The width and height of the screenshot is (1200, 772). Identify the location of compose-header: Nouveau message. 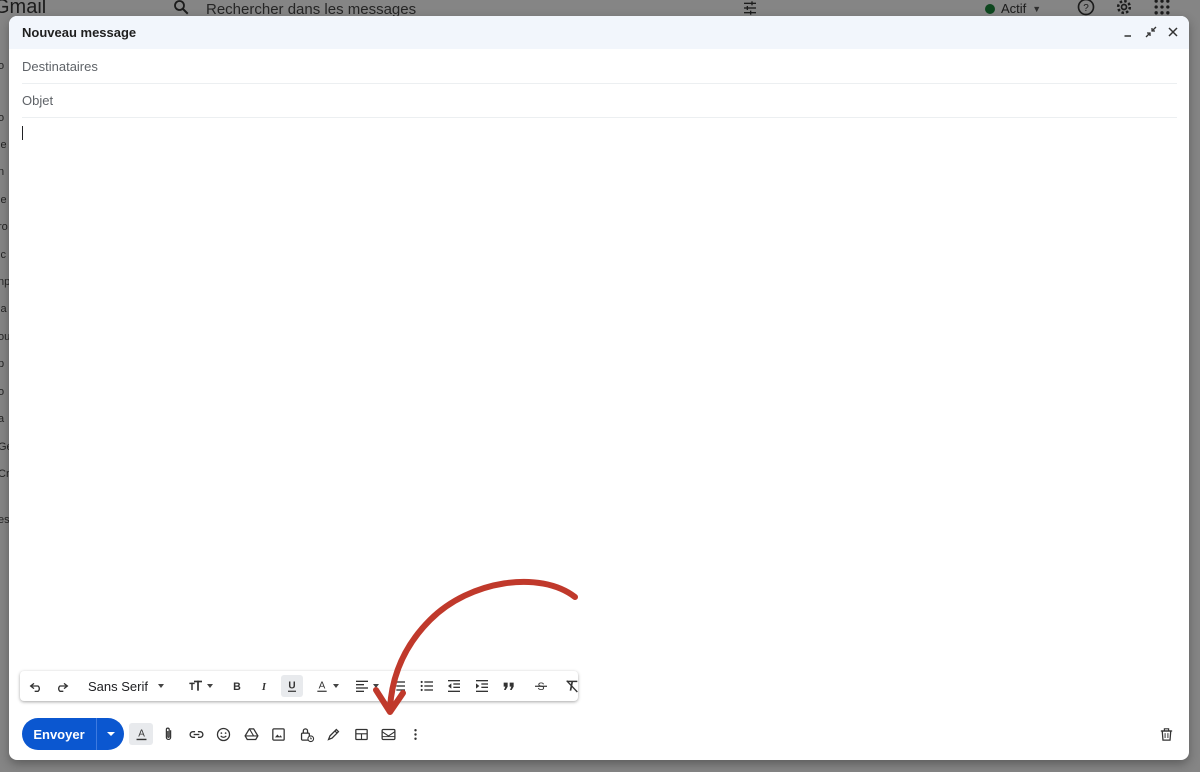
(599, 32).